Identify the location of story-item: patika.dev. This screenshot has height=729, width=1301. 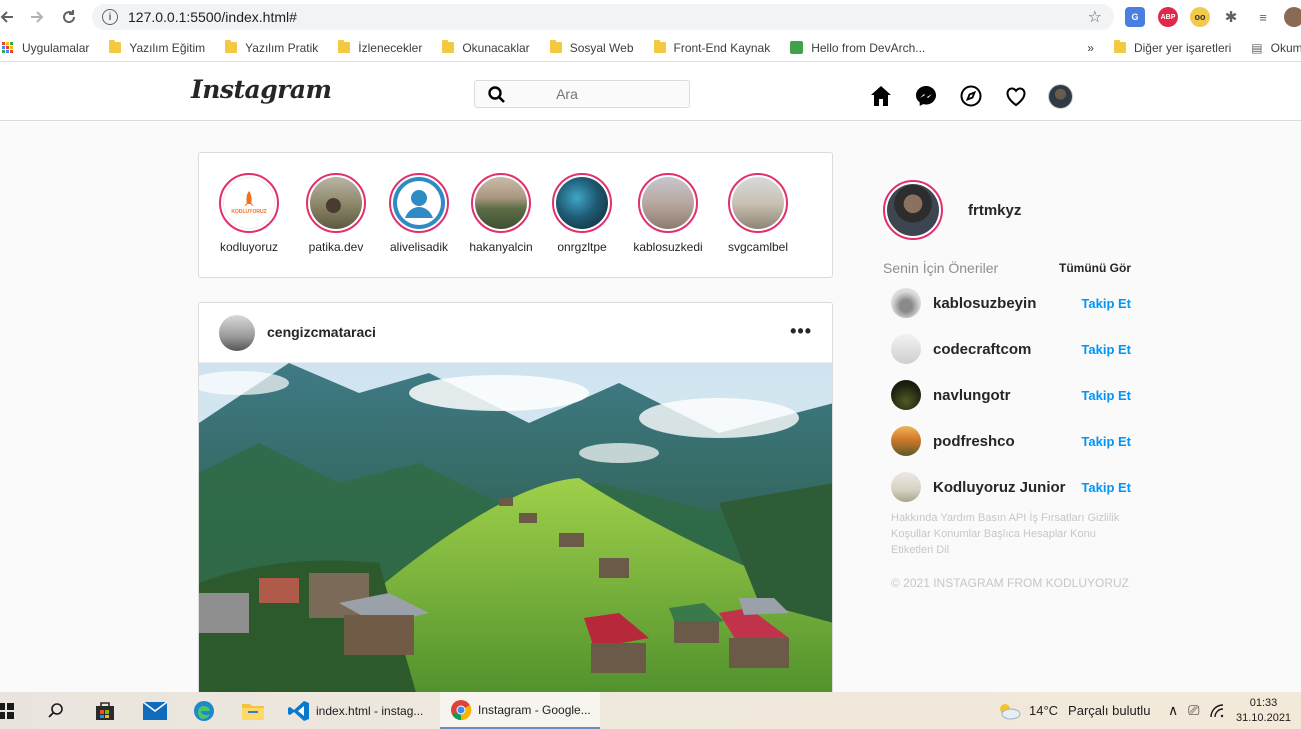
(336, 213).